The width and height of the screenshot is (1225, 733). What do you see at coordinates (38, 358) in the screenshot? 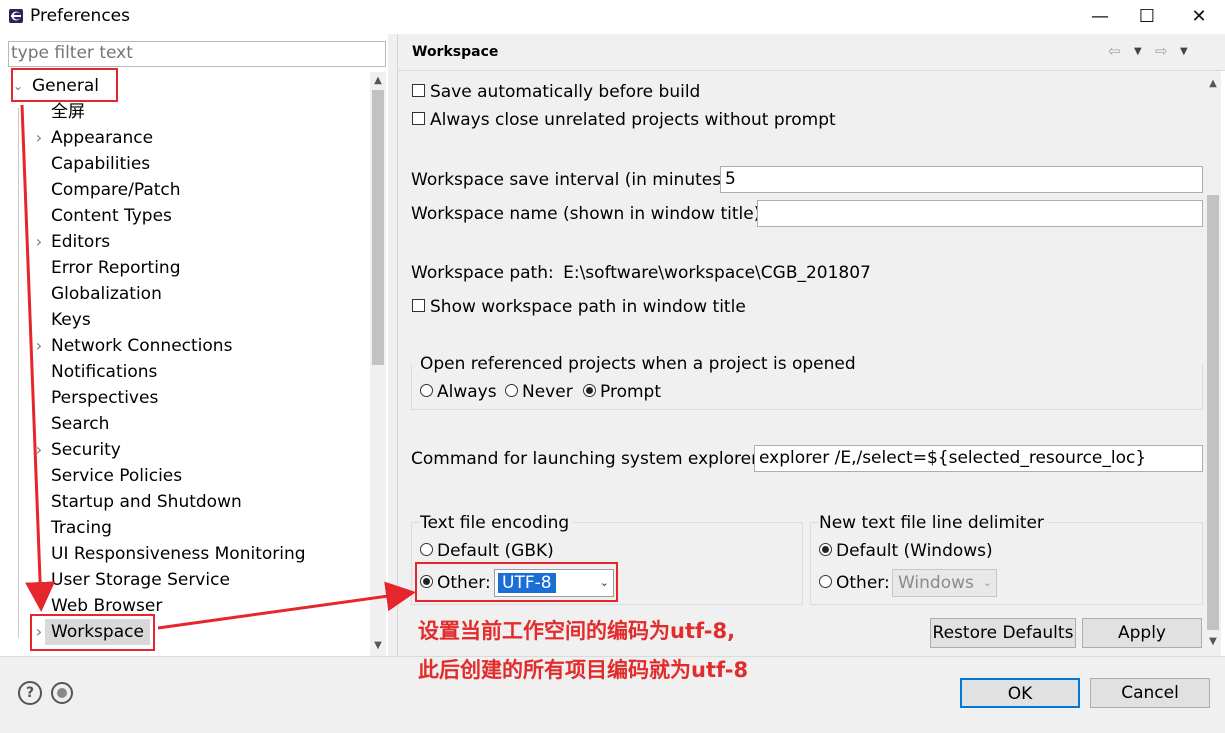
I see `arrow-general-to-workspace` at bounding box center [38, 358].